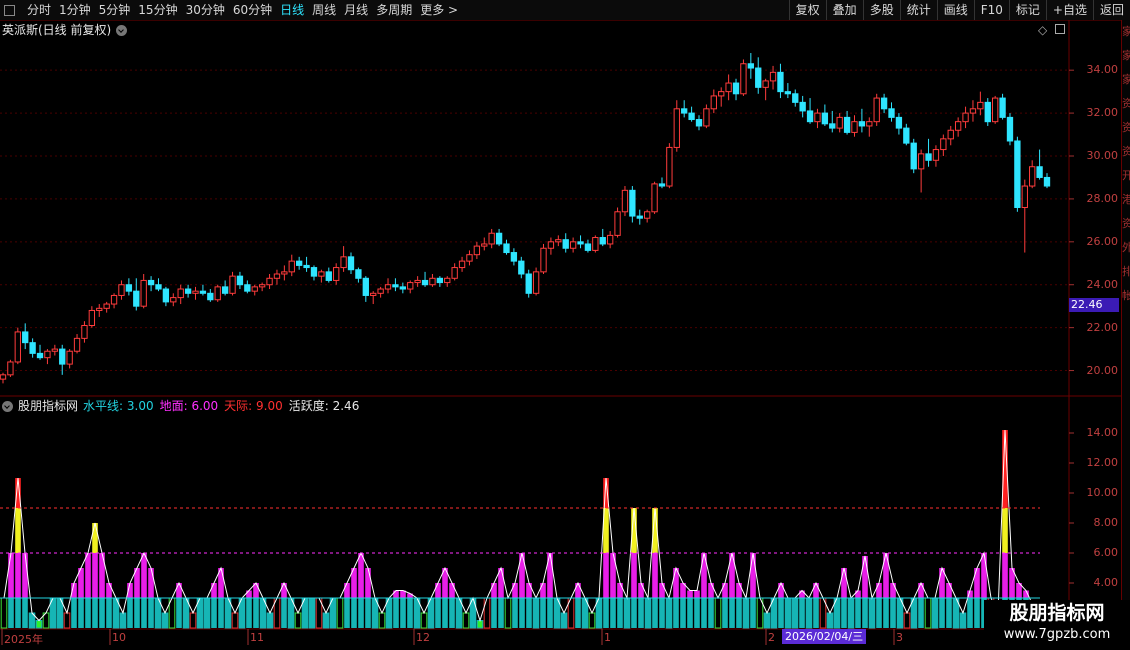 Image resolution: width=1130 pixels, height=650 pixels. What do you see at coordinates (824, 636) in the screenshot?
I see `cursor-date-tag: 2026/02/04/三` at bounding box center [824, 636].